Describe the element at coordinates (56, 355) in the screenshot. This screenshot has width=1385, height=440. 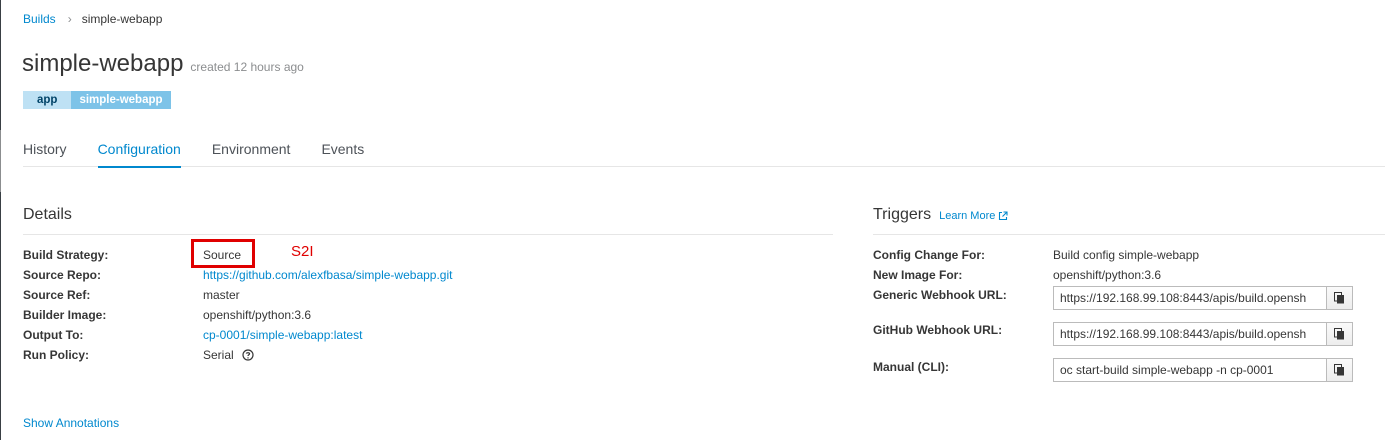
I see `run-policy-label: Run Policy:` at that location.